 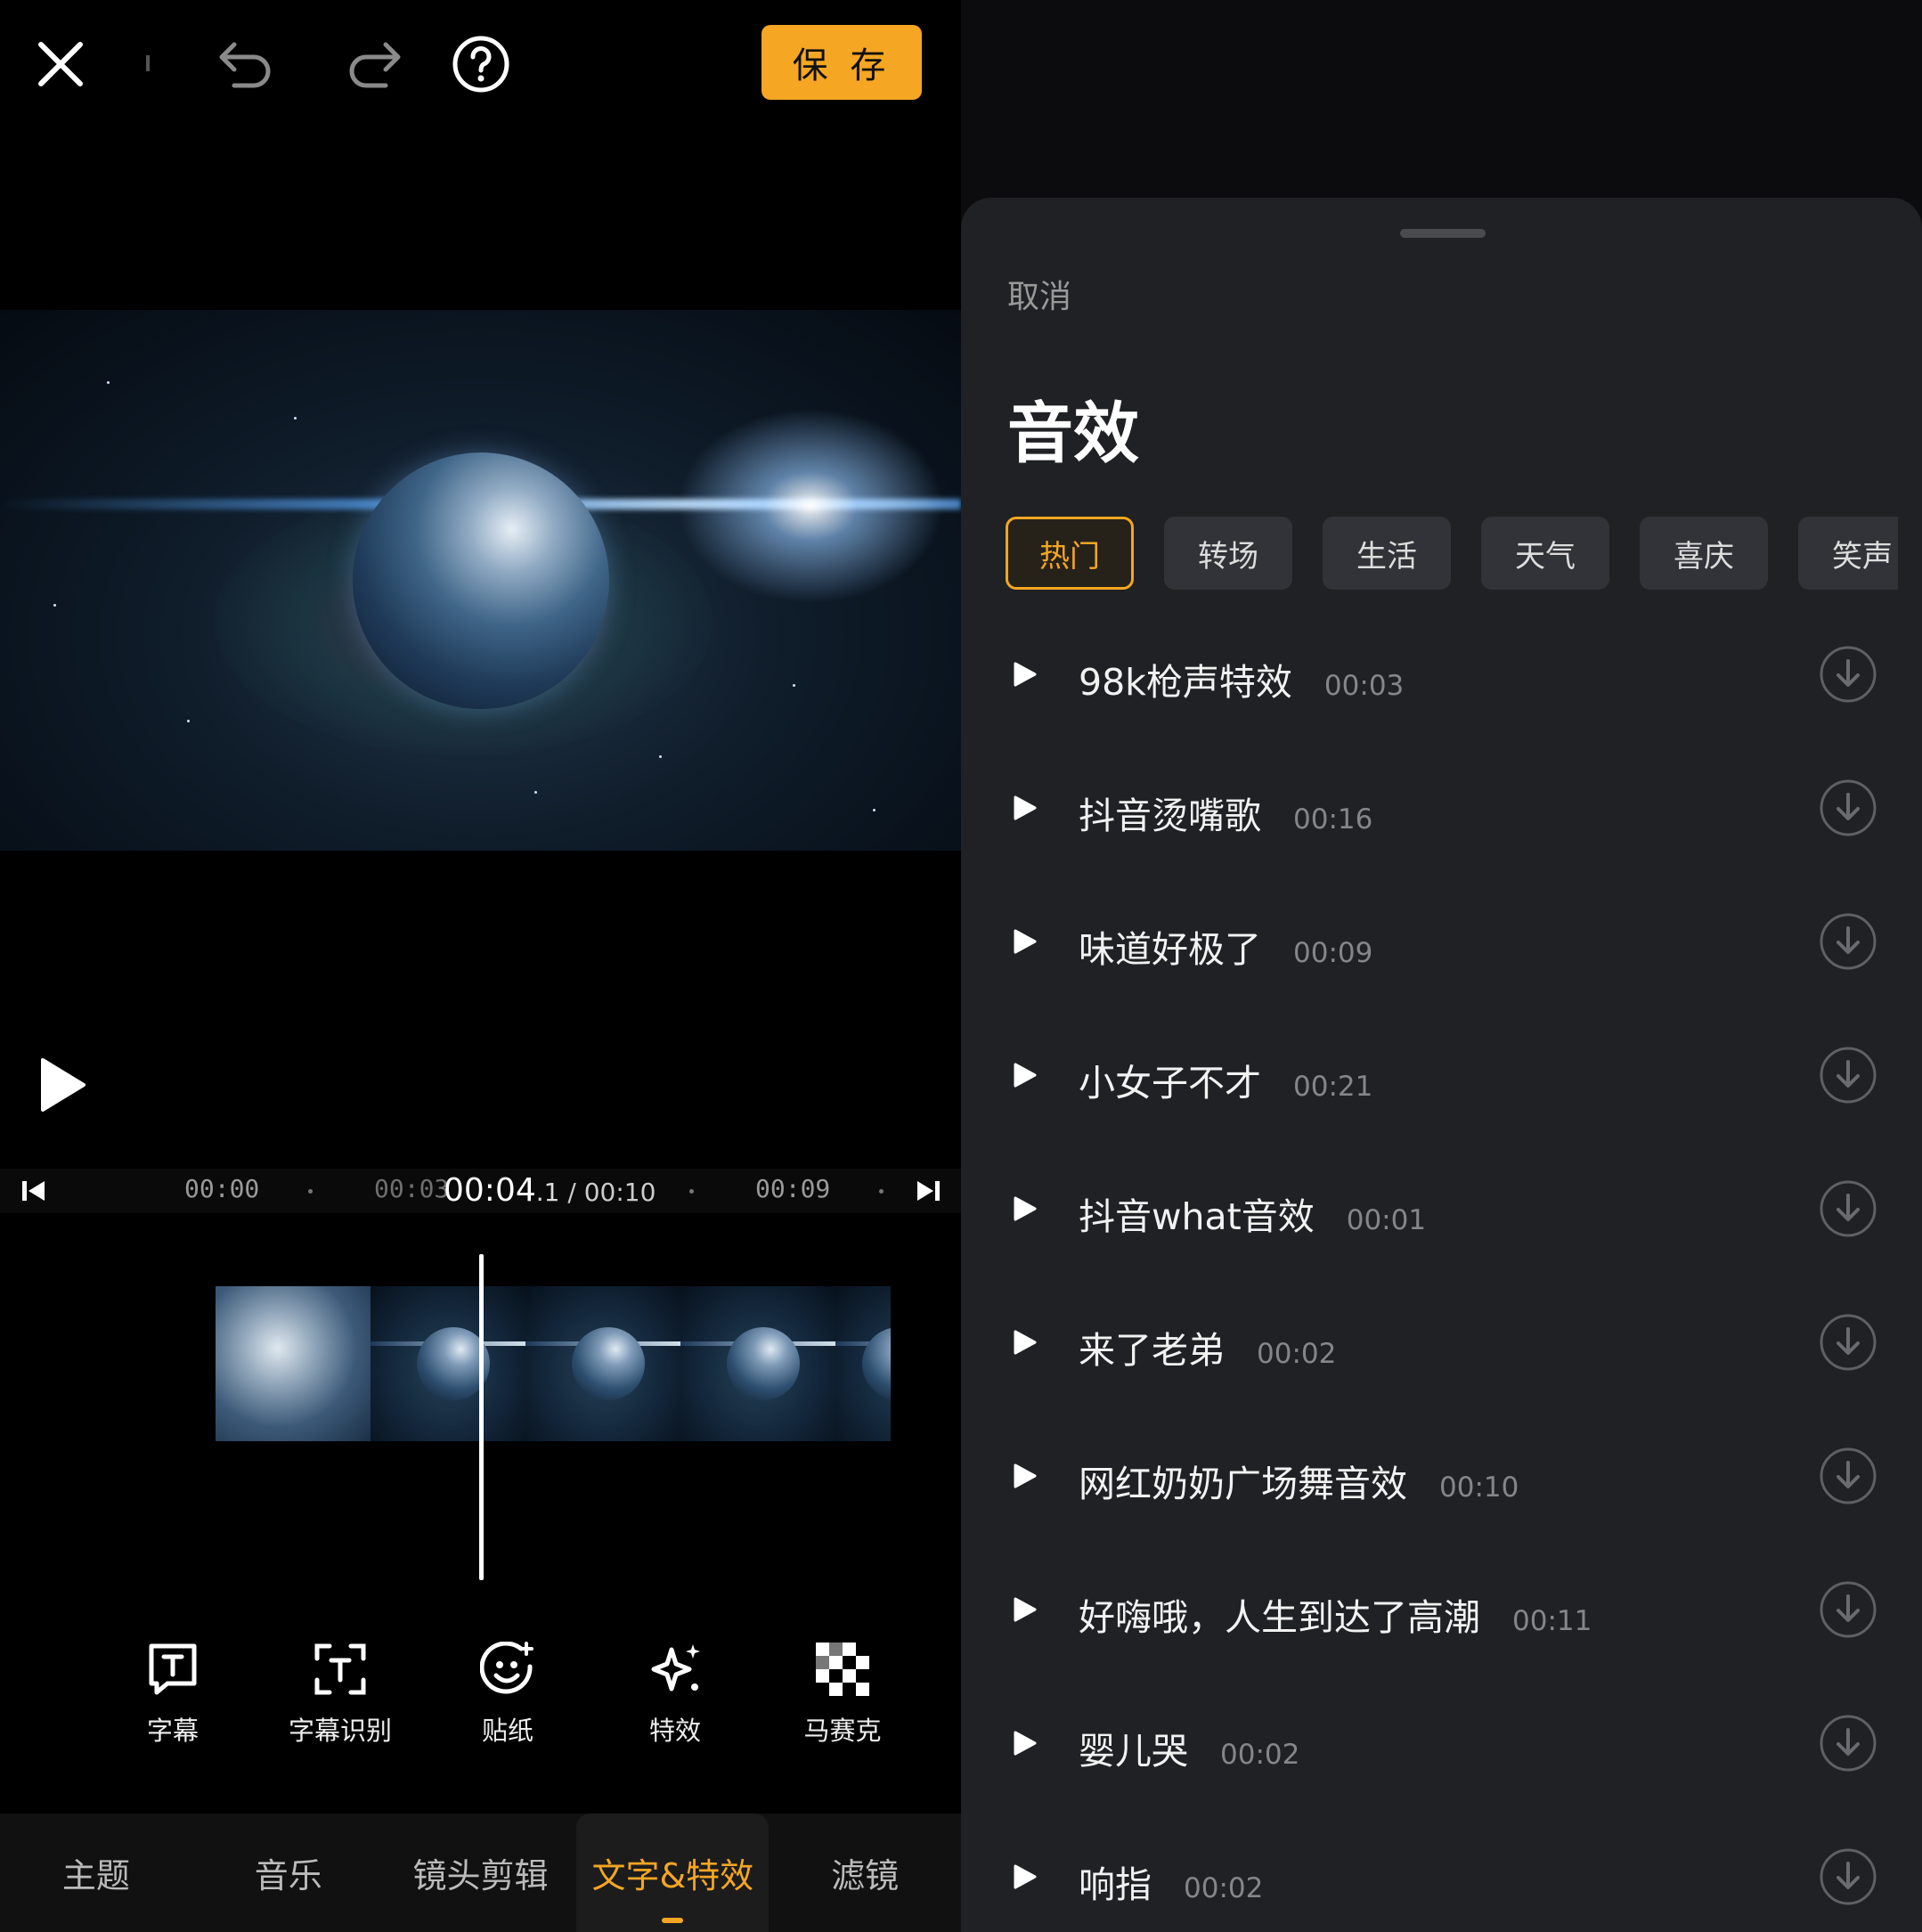 I want to click on sound-name: 抖音烫嘴歌, so click(x=1170, y=816).